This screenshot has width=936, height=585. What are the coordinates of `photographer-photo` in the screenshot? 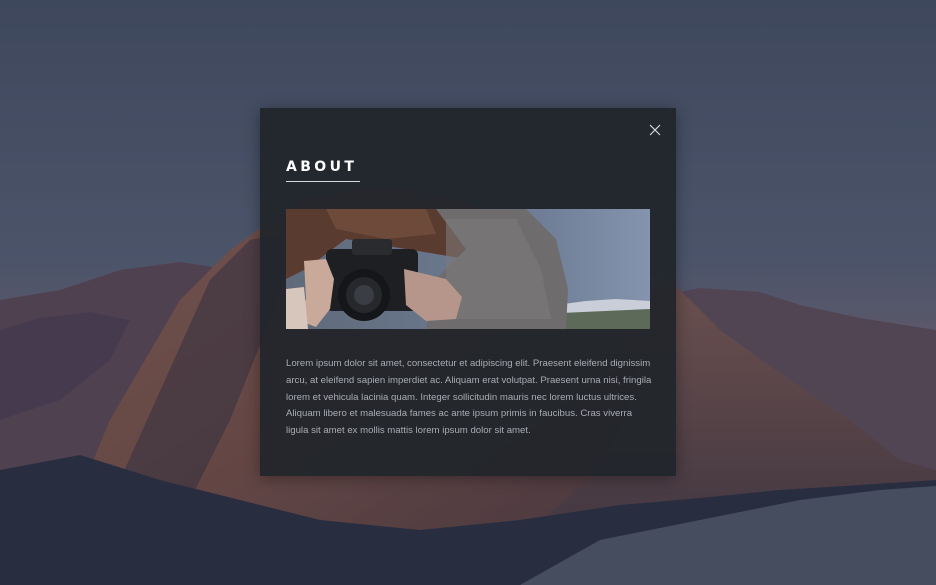 It's located at (468, 269).